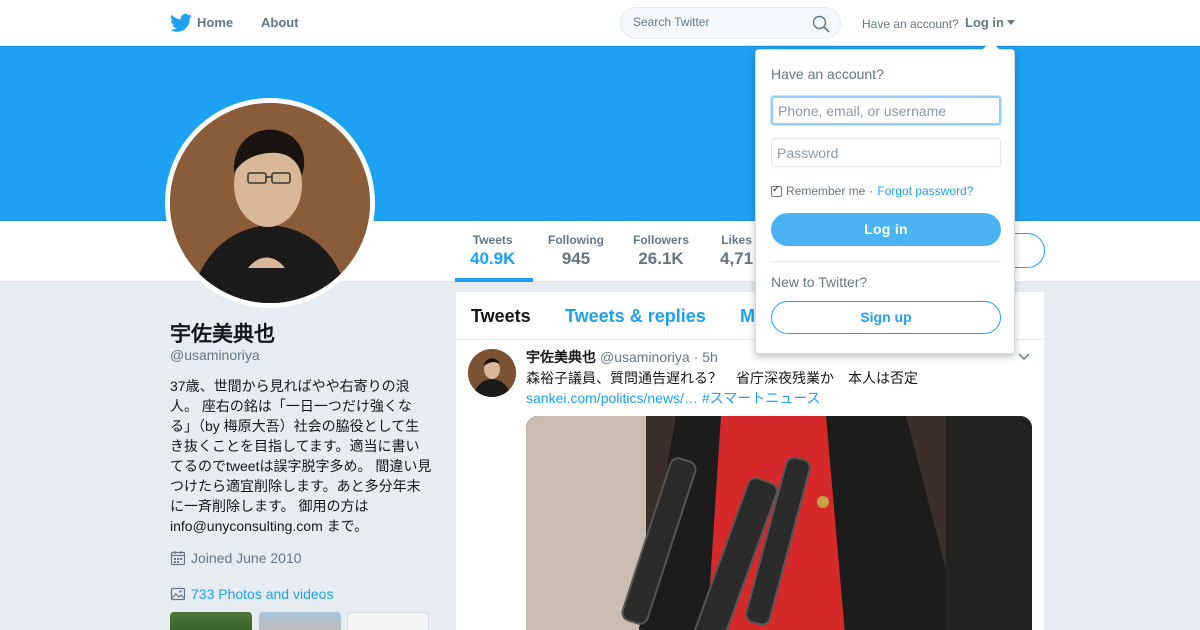  I want to click on search-input, so click(718, 22).